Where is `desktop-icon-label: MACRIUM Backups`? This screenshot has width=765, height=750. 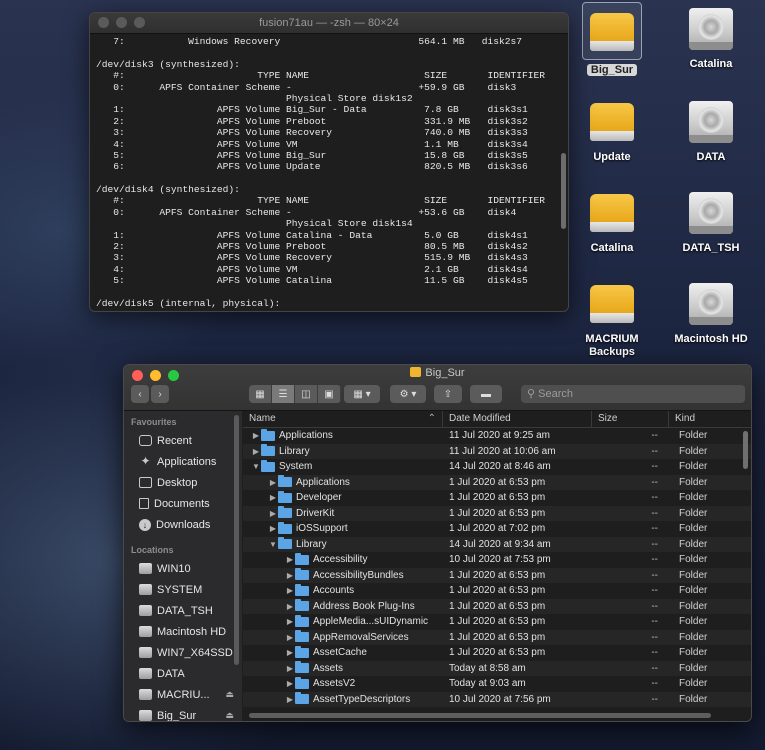 desktop-icon-label: MACRIUM Backups is located at coordinates (612, 345).